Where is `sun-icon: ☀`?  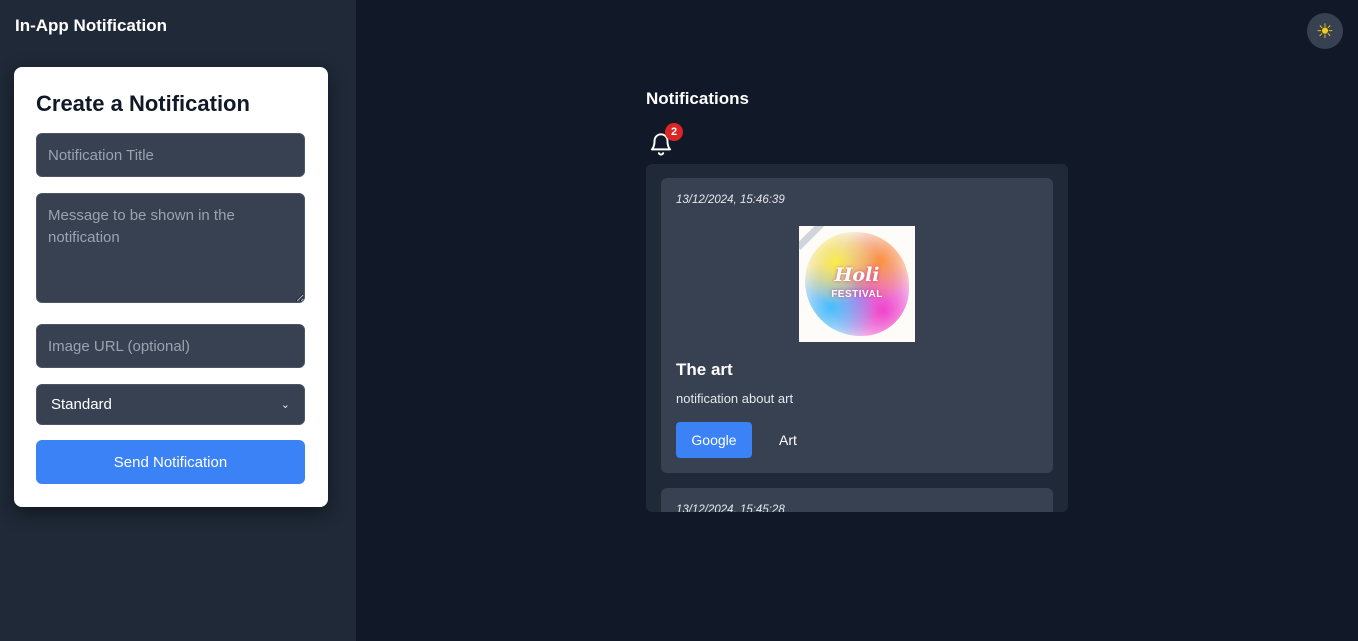 sun-icon: ☀ is located at coordinates (1325, 31).